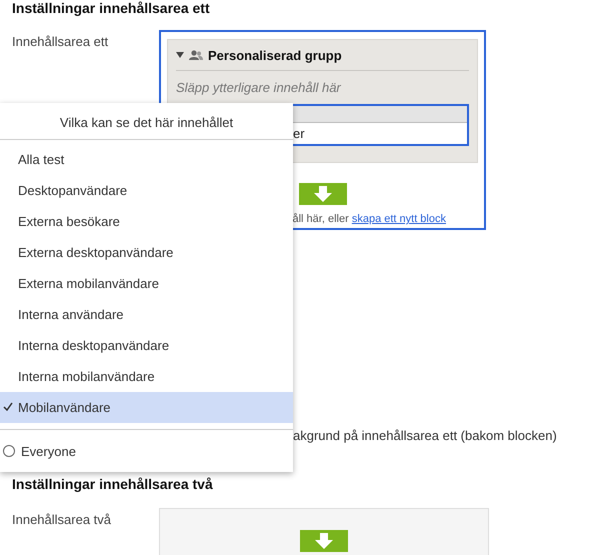 The height and width of the screenshot is (555, 605). Describe the element at coordinates (146, 376) in the screenshot. I see `audience-item: Interna mobilanvändare` at that location.